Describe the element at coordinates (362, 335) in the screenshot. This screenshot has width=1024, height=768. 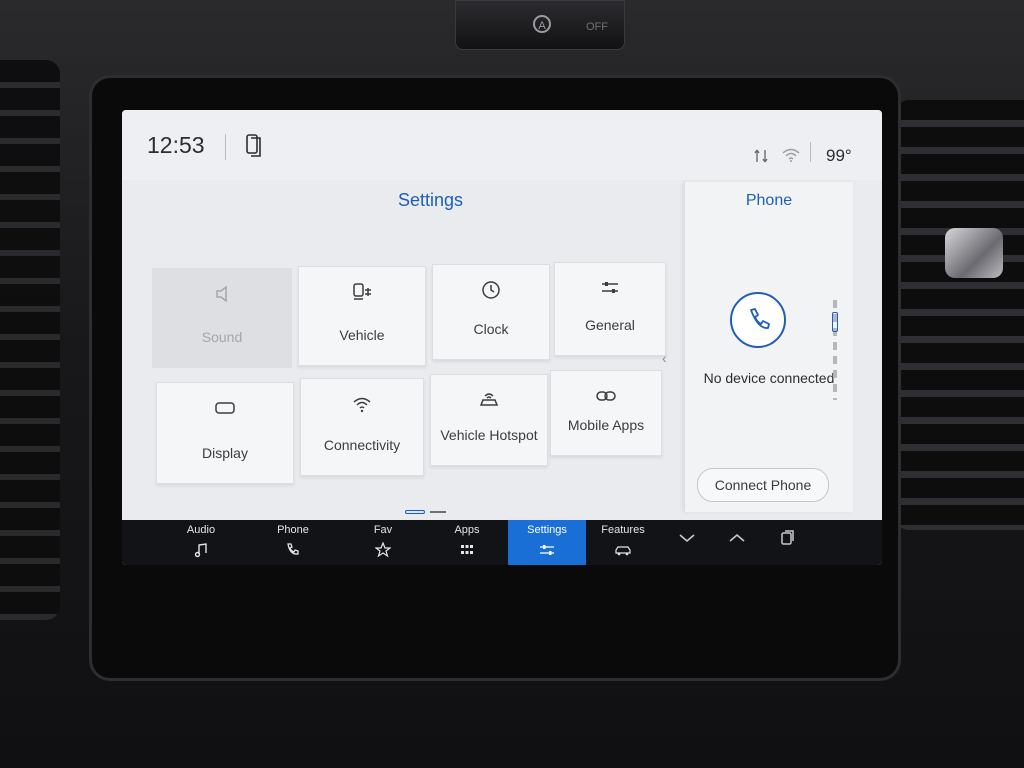
I see `tile-label: Vehicle` at that location.